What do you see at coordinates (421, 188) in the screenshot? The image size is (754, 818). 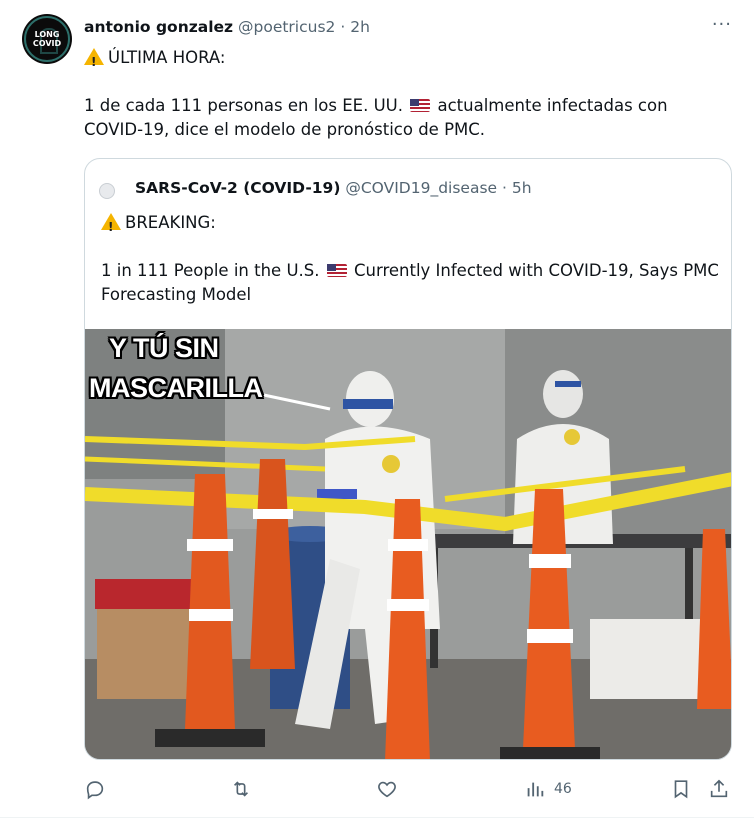 I see `quoted-author-handle: @COVID19_disease` at bounding box center [421, 188].